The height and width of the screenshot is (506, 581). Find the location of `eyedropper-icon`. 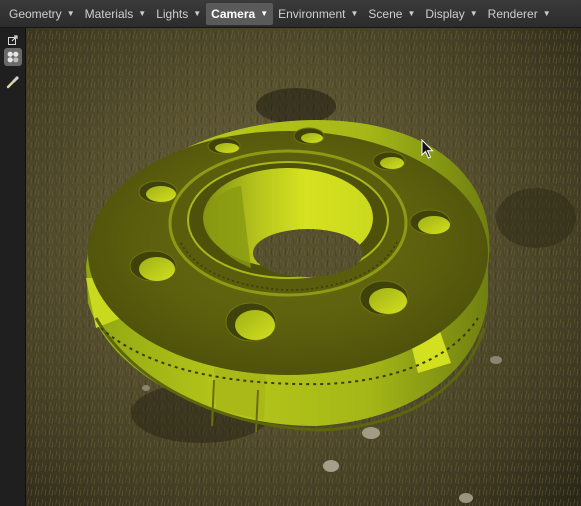

eyedropper-icon is located at coordinates (13, 82).